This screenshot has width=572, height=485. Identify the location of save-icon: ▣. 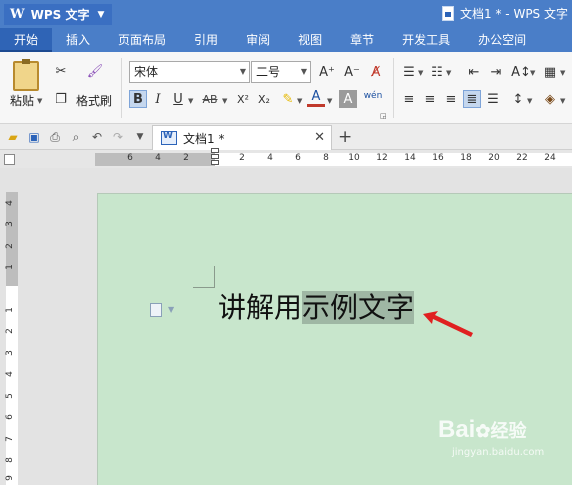
(34, 137).